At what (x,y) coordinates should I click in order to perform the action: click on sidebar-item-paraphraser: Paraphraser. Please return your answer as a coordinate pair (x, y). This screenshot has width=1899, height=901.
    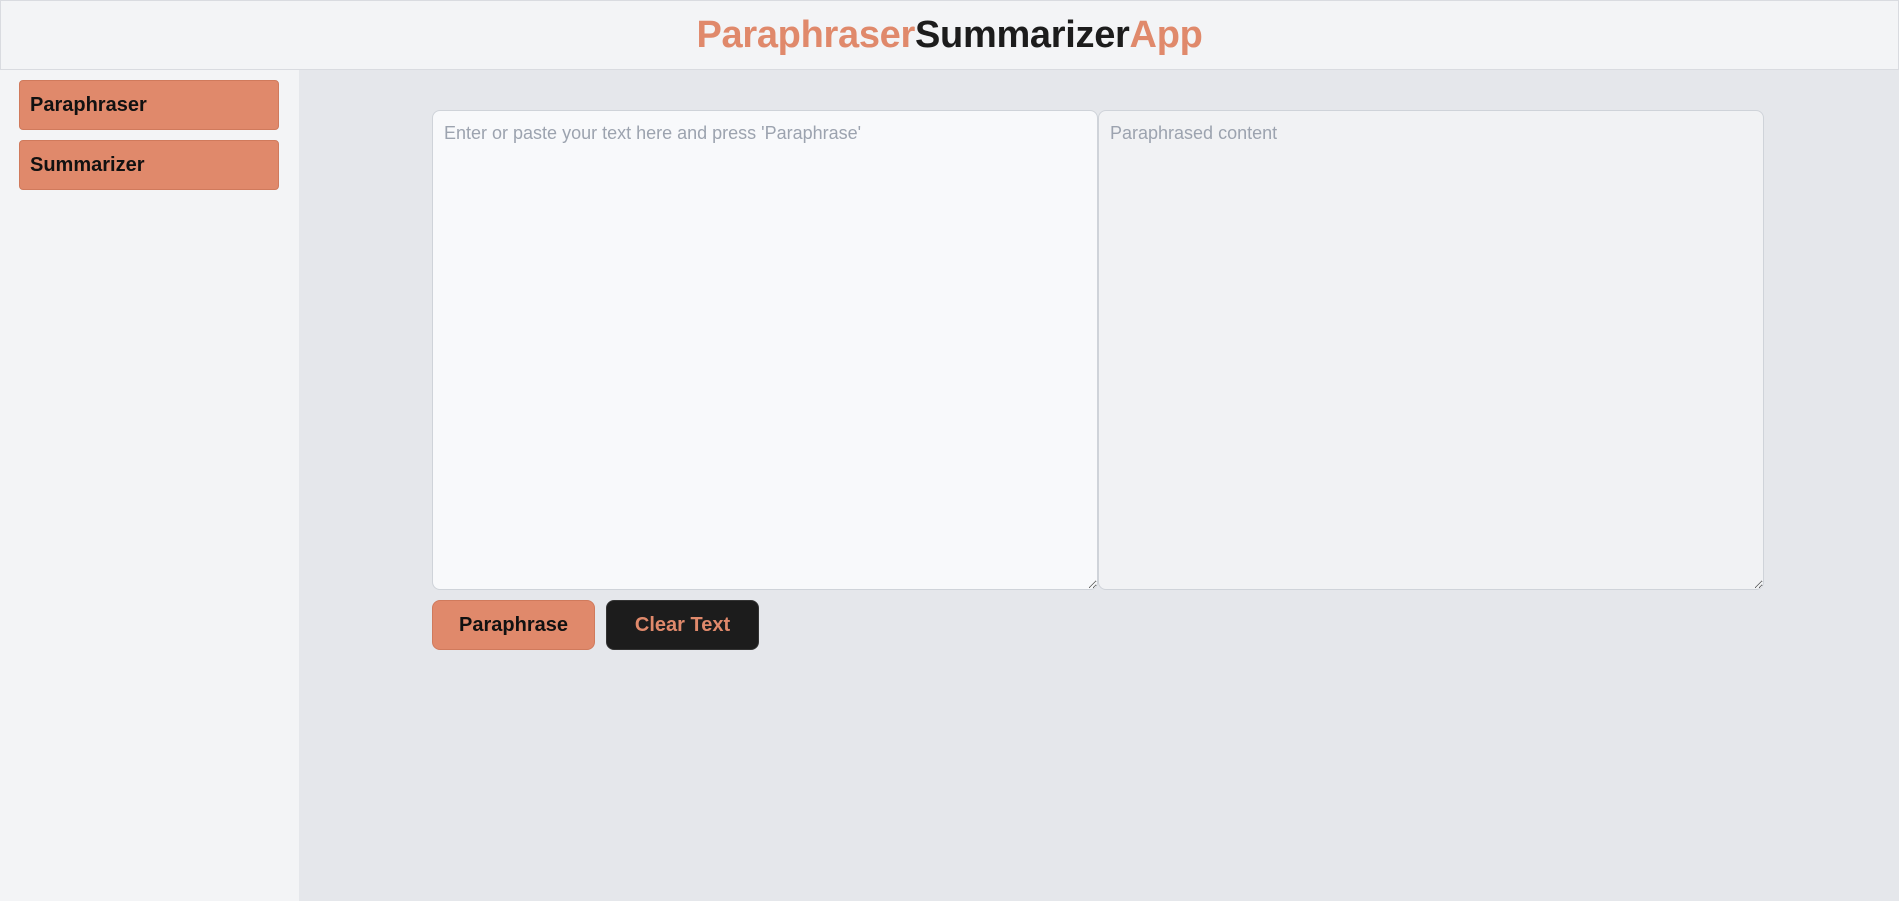
    Looking at the image, I should click on (149, 105).